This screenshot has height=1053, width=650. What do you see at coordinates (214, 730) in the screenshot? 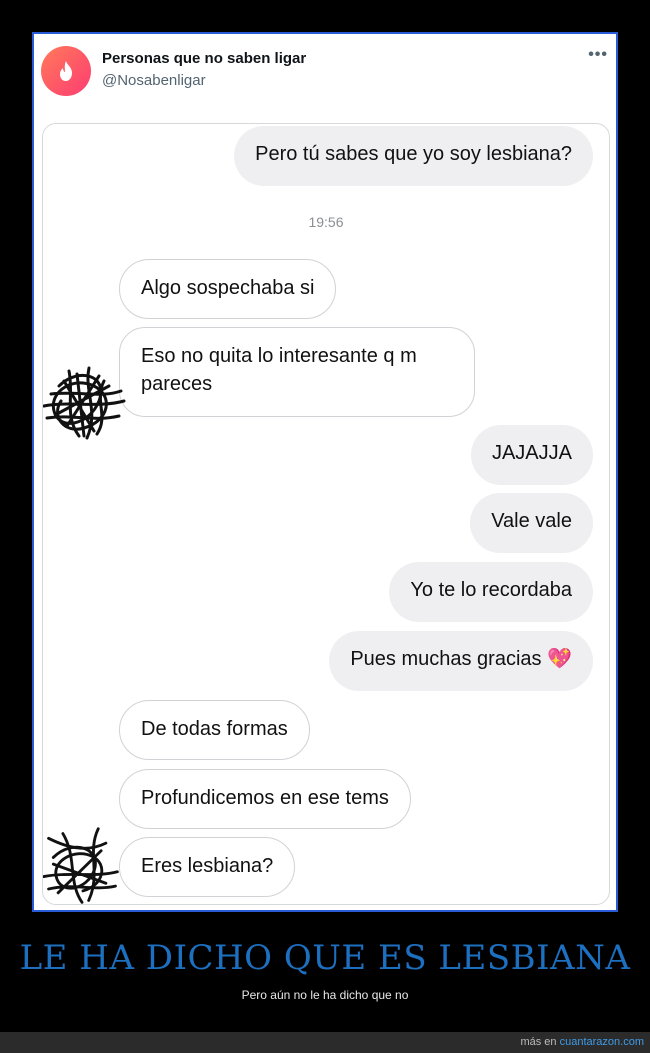
I see `message-in: De todas formas` at bounding box center [214, 730].